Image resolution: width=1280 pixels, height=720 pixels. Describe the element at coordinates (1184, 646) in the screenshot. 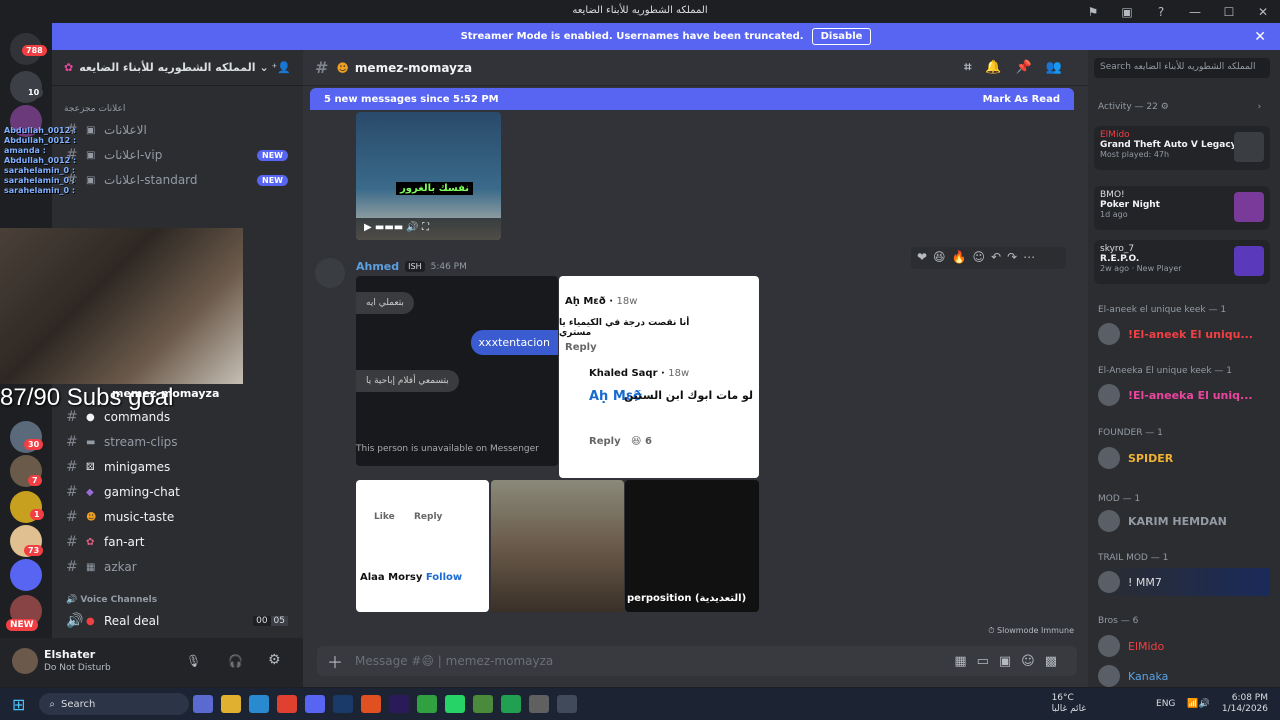

I see `member-item: ElMido` at that location.